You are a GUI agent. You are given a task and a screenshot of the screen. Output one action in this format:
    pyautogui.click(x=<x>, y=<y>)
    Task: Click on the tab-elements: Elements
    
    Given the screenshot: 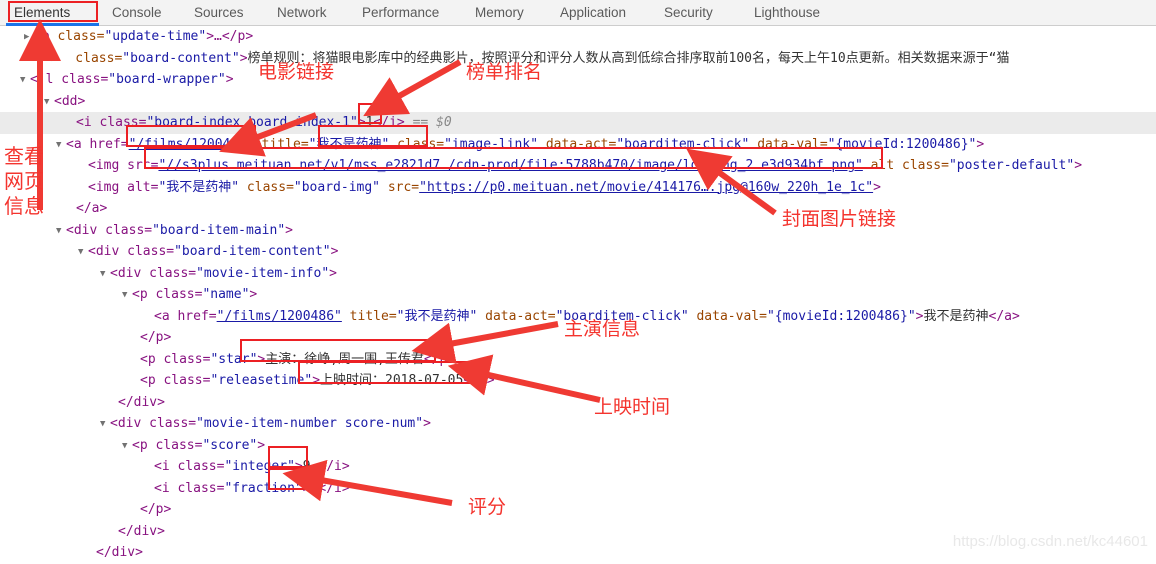 What is the action you would take?
    pyautogui.click(x=42, y=12)
    